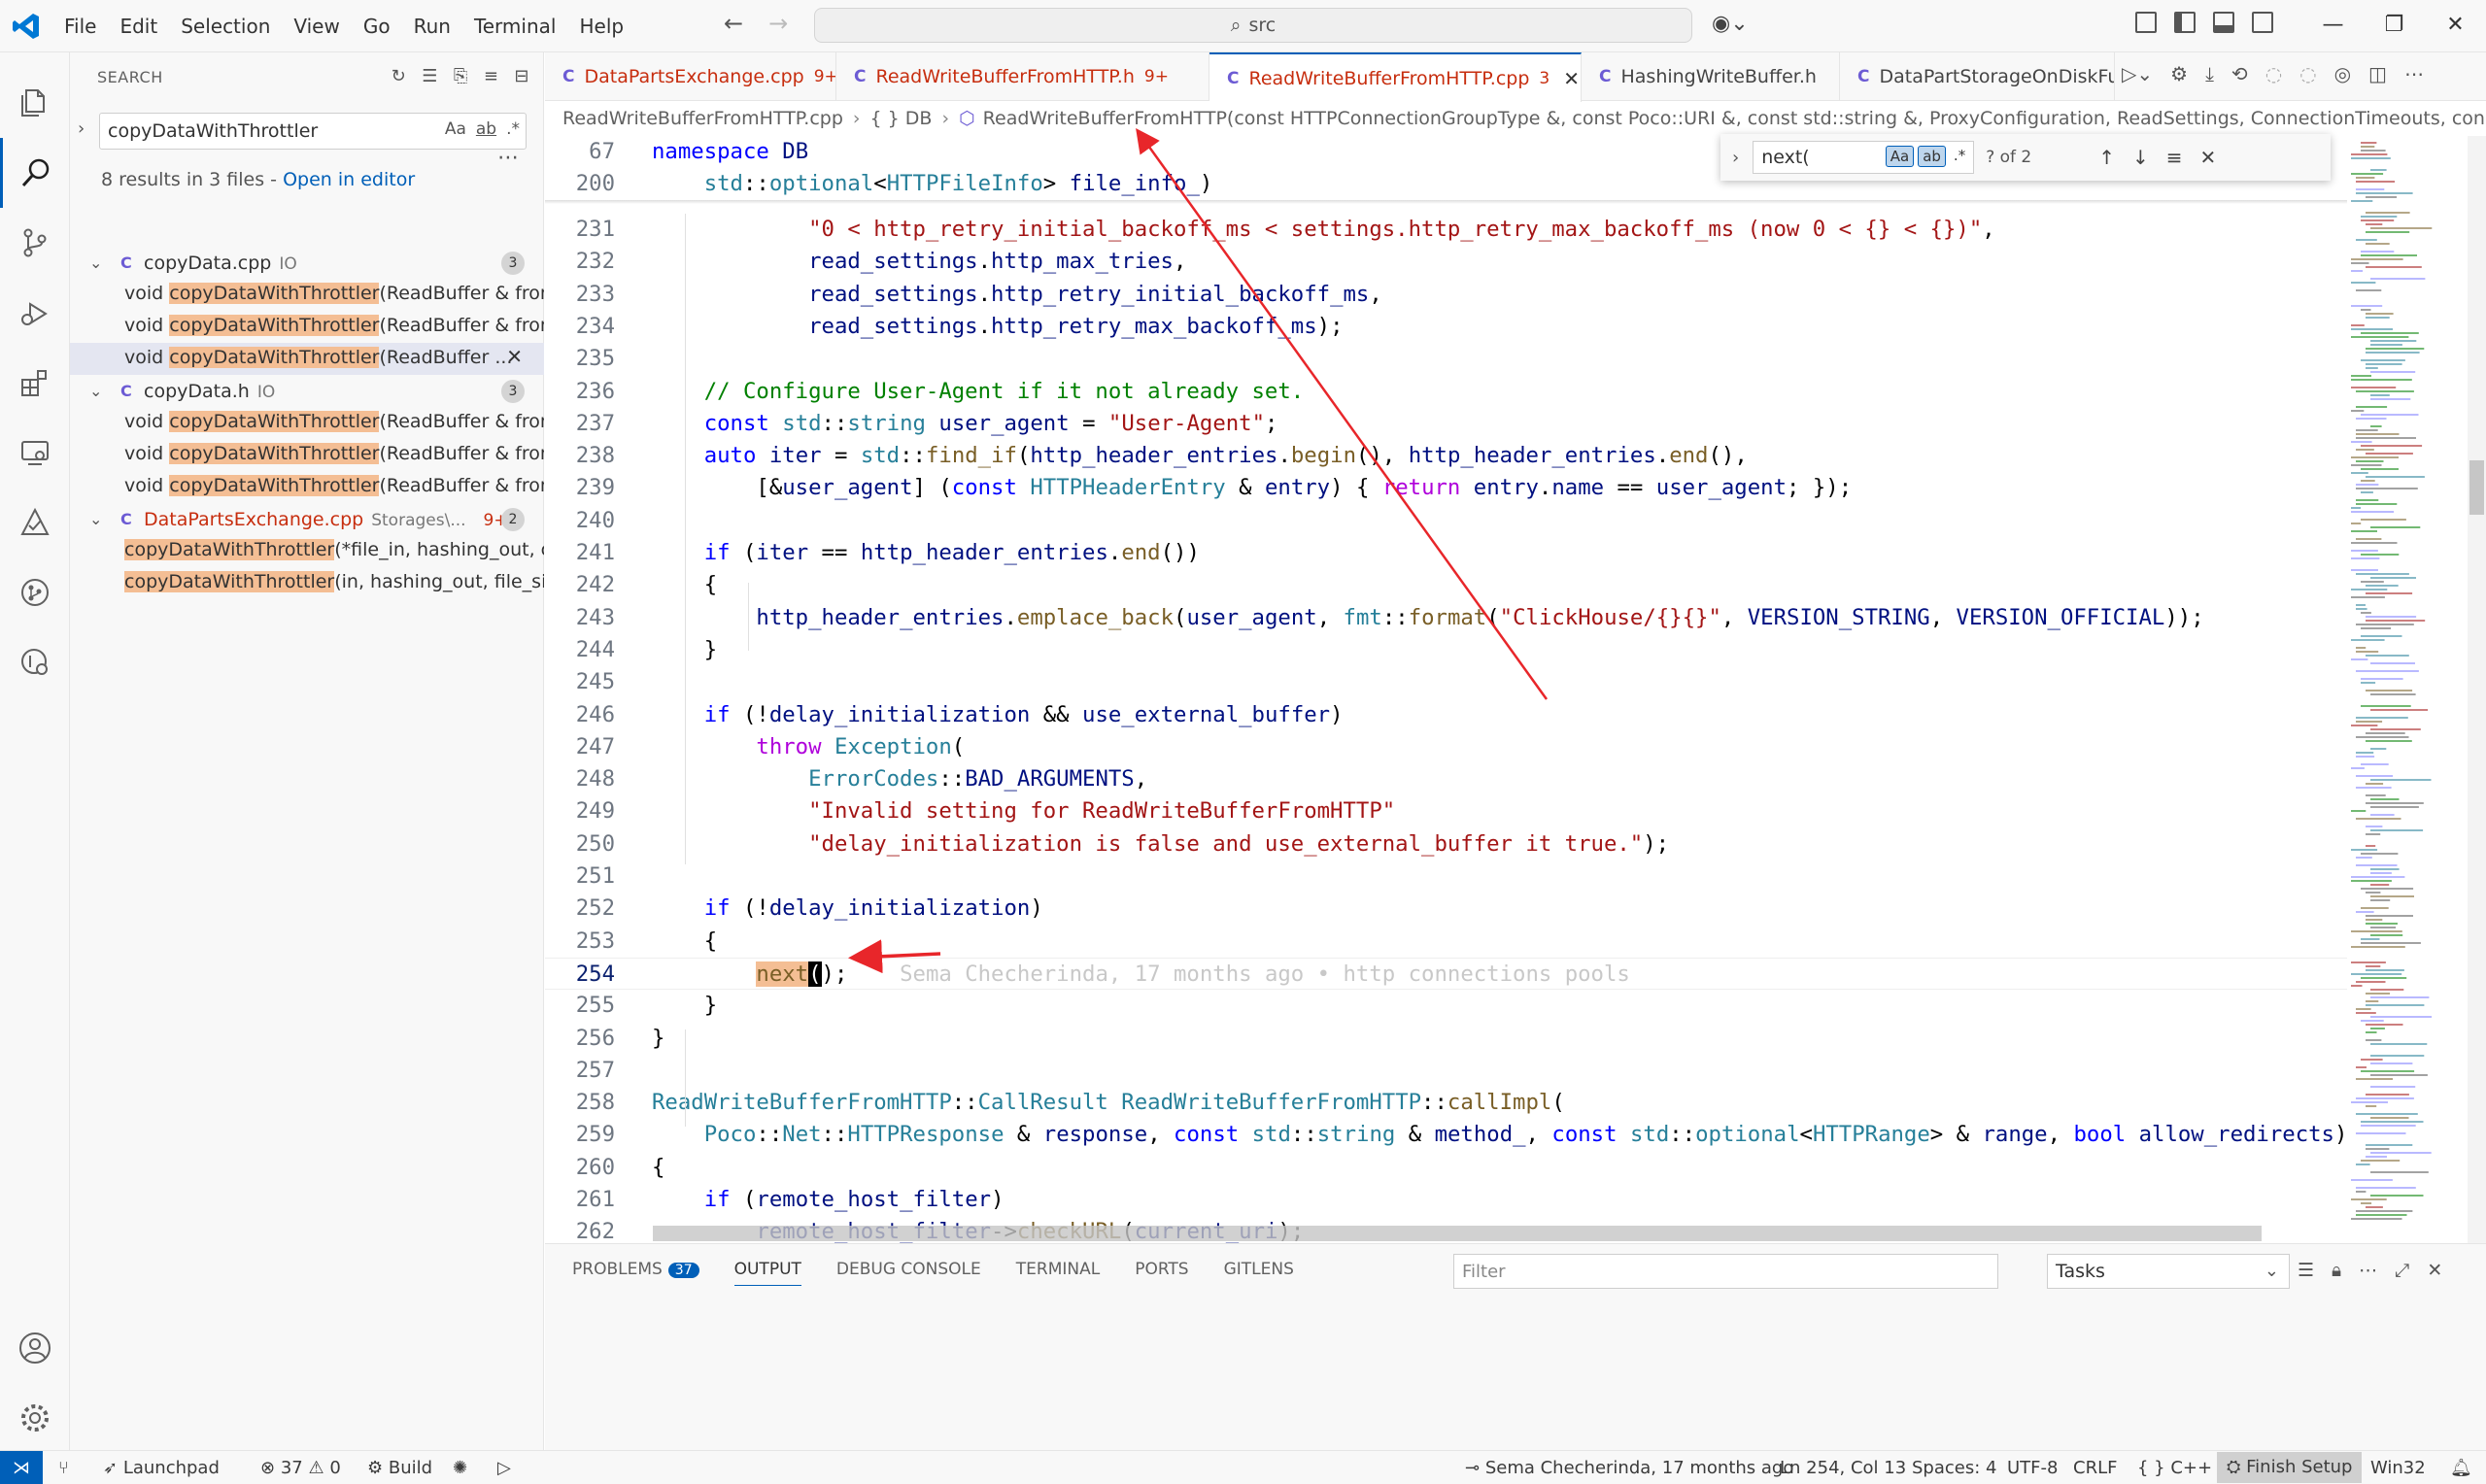 The image size is (2486, 1484). I want to click on minimize-icon: —, so click(2333, 25).